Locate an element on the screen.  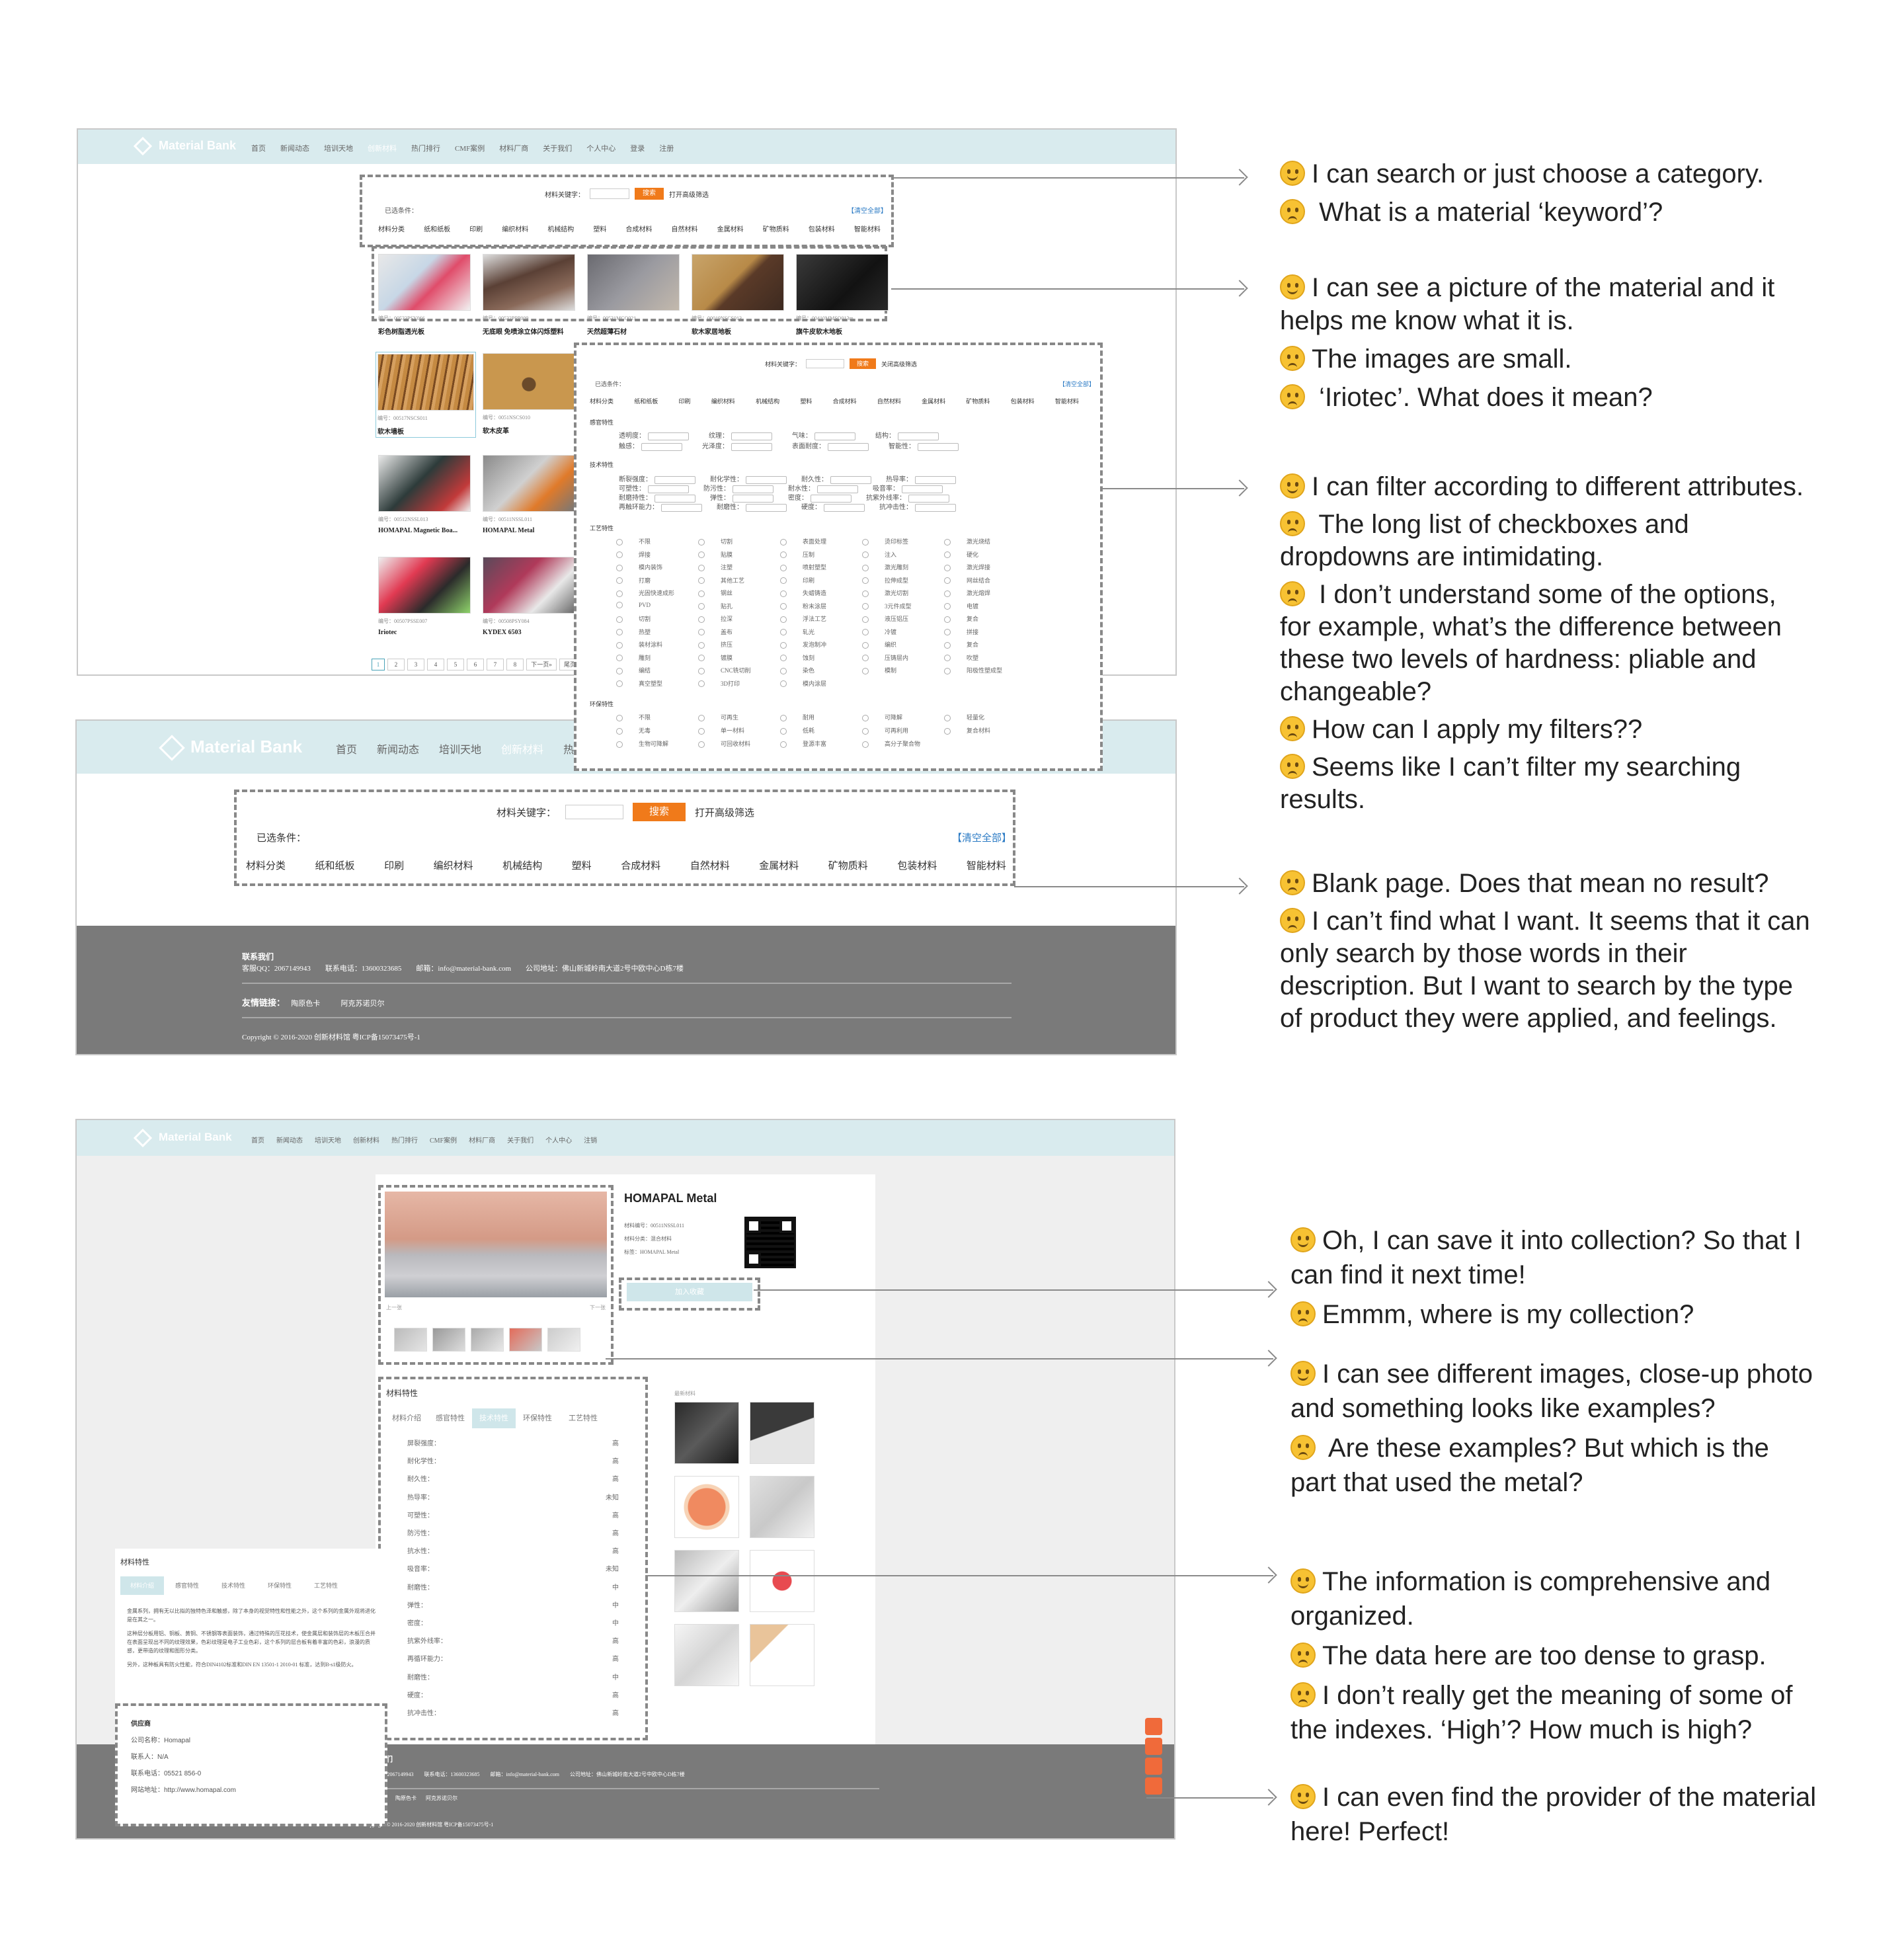
filter-dropdown: 透明度： is located at coordinates (654, 435).